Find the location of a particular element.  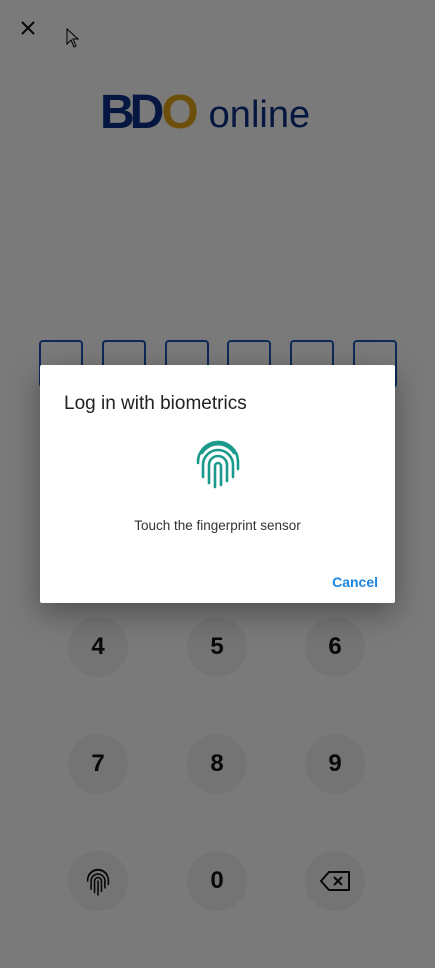

dialog-message: Touch the fingerprint sensor is located at coordinates (217, 525).